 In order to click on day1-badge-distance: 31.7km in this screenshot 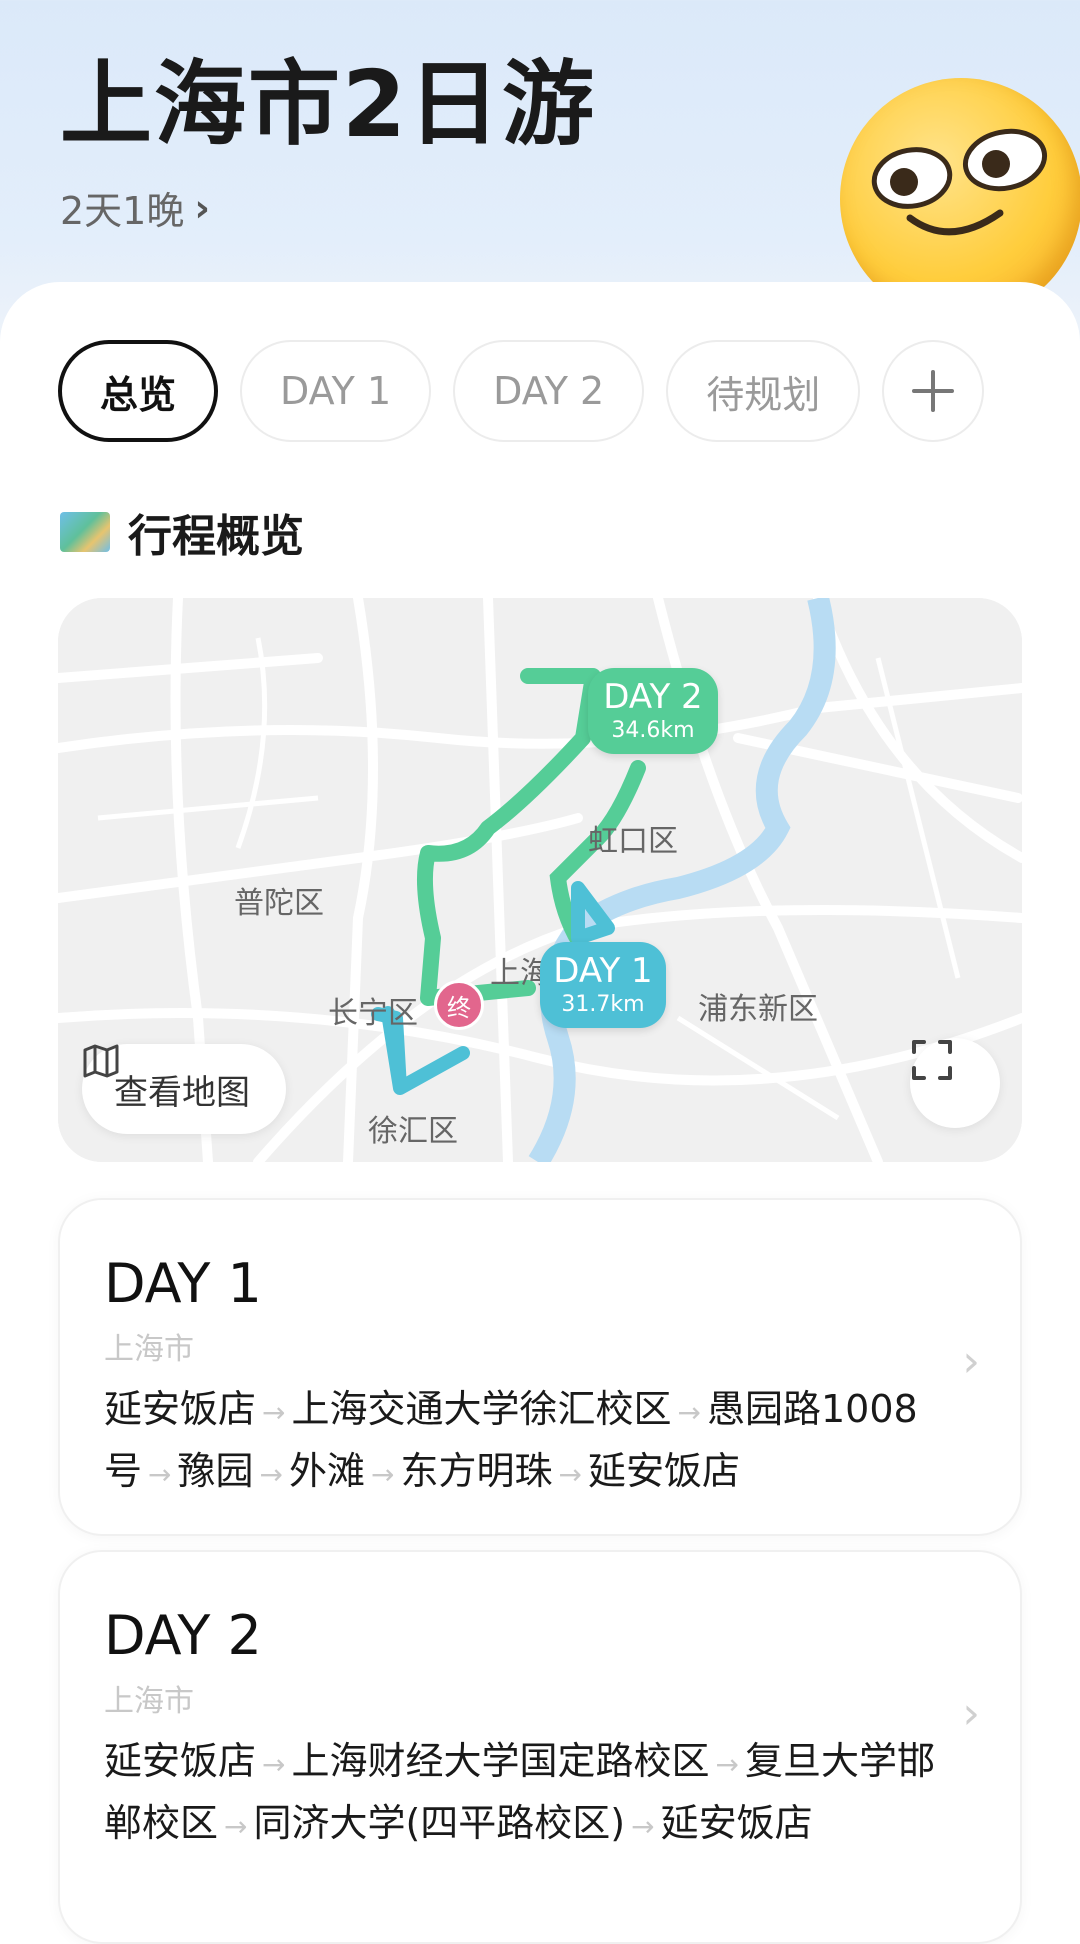, I will do `click(603, 1004)`.